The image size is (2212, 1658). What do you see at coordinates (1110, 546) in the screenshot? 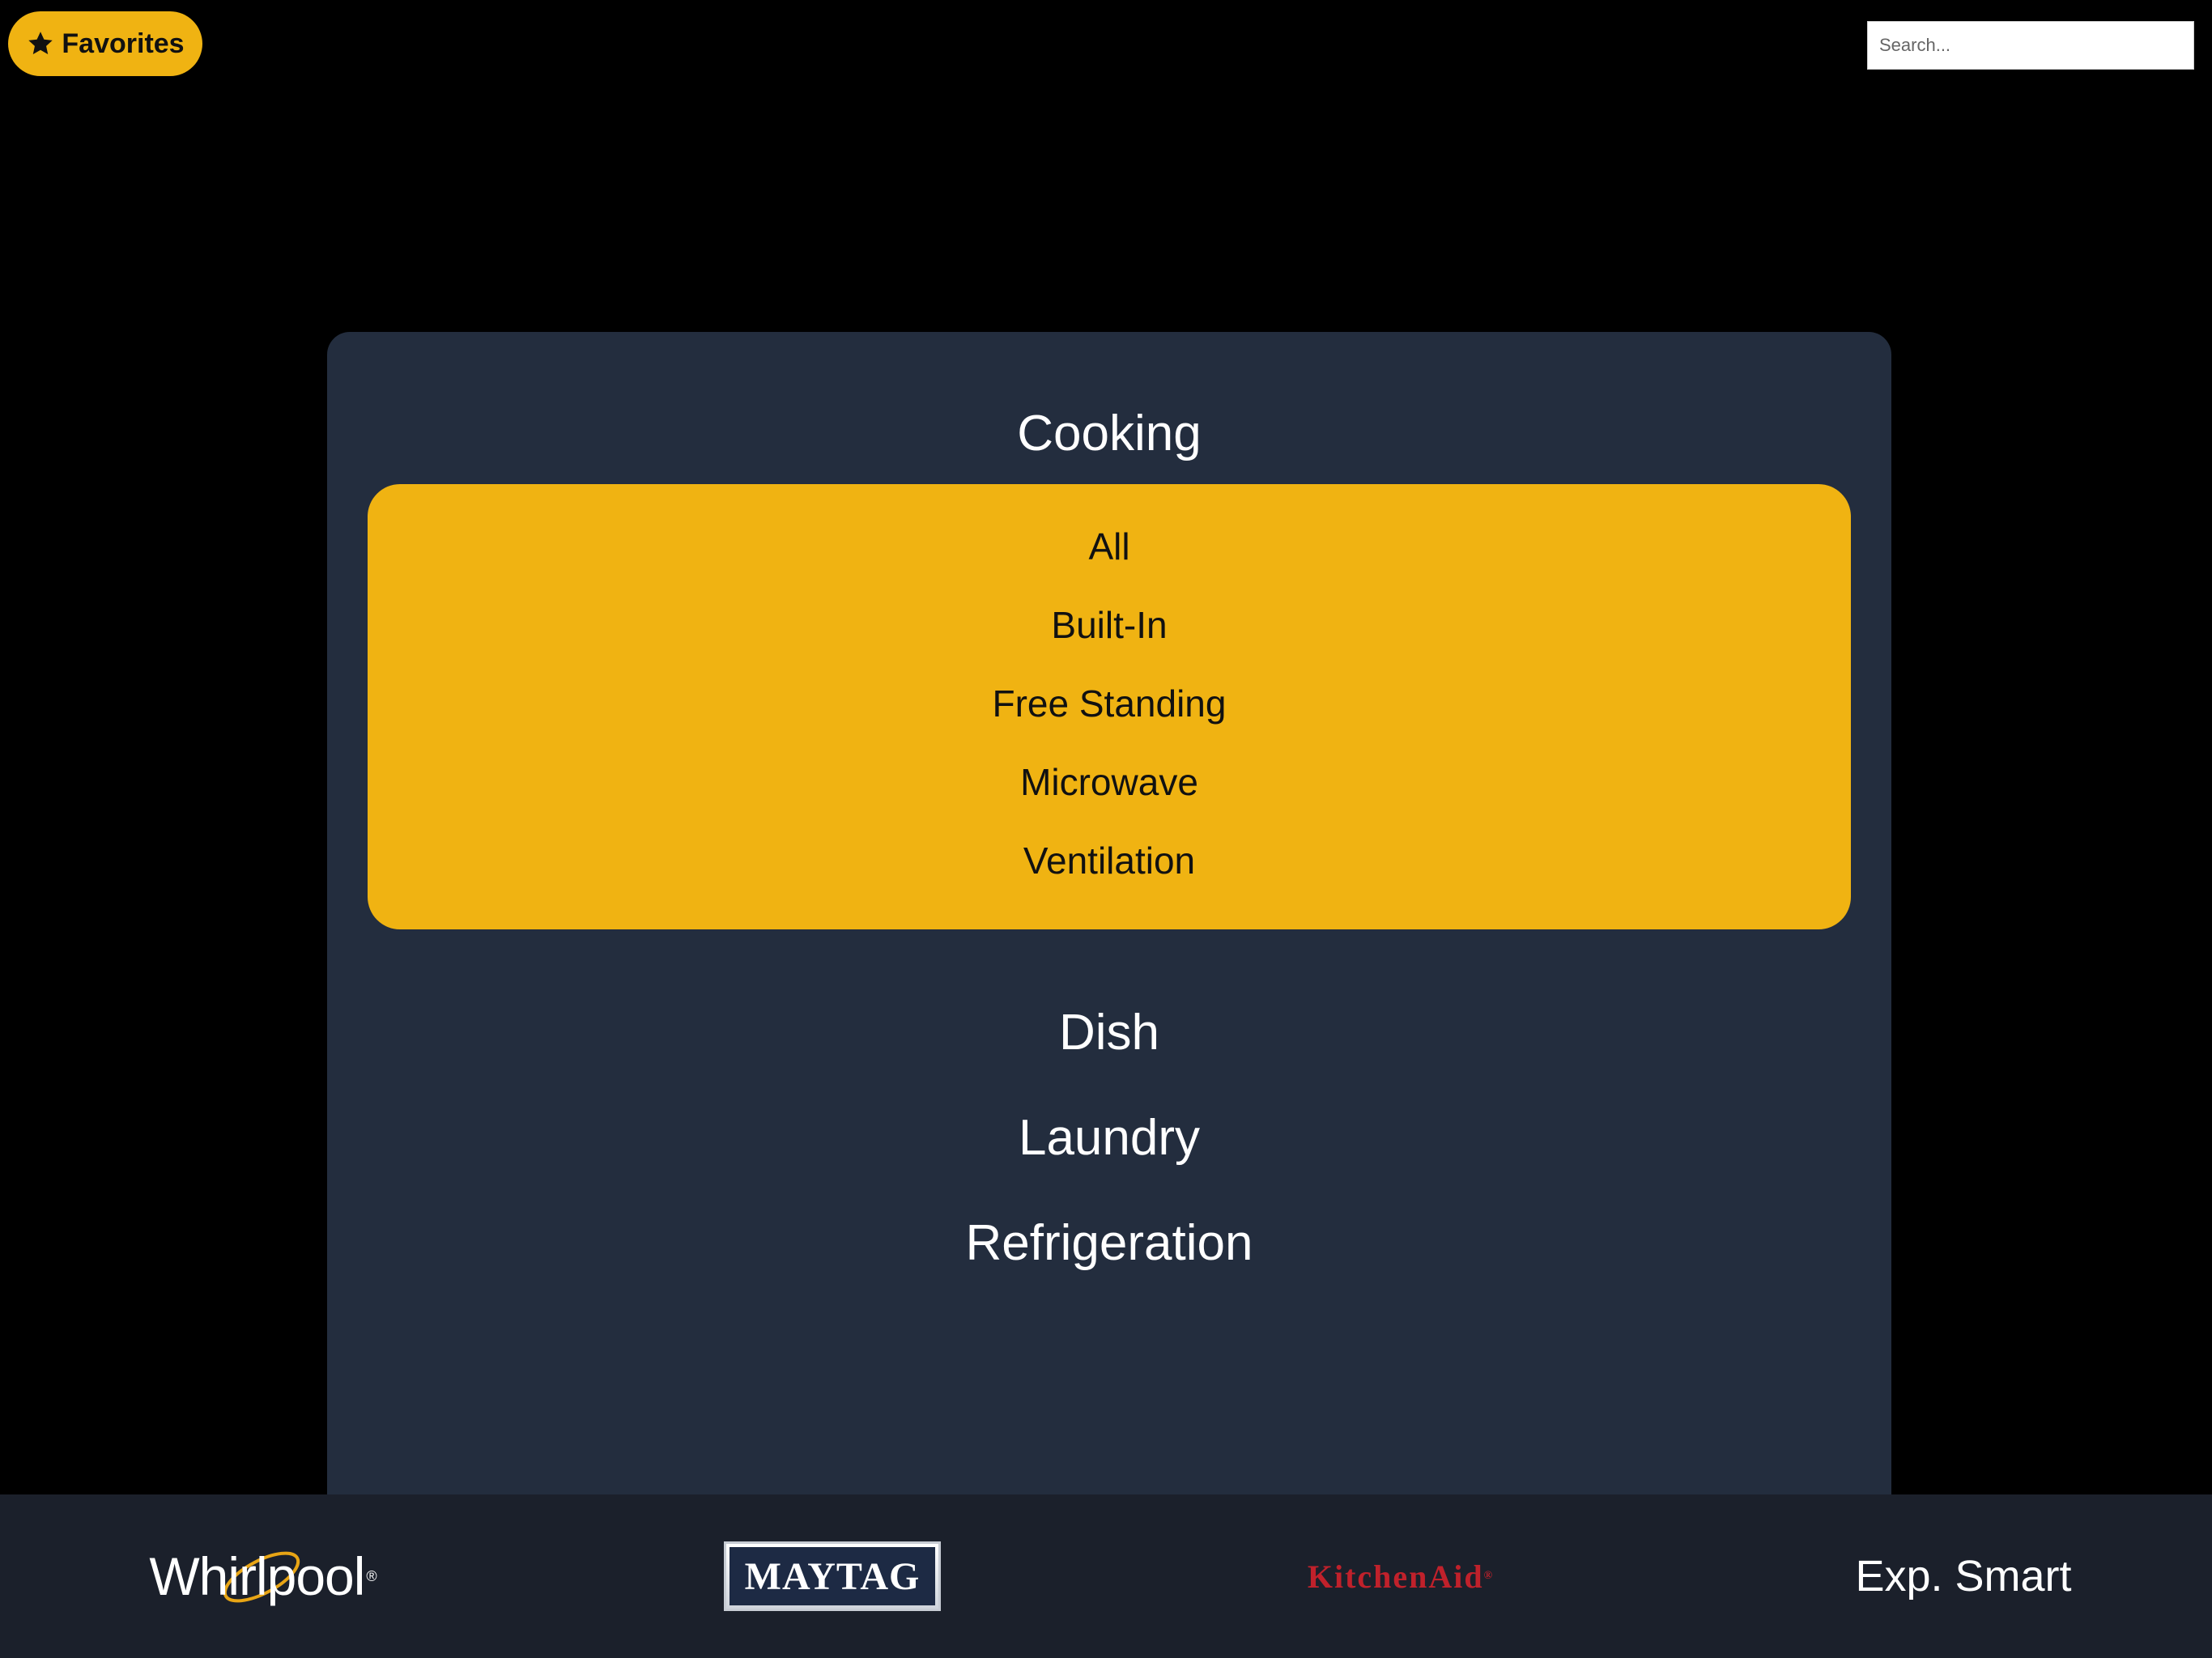
I see `subcategory-all: All` at bounding box center [1110, 546].